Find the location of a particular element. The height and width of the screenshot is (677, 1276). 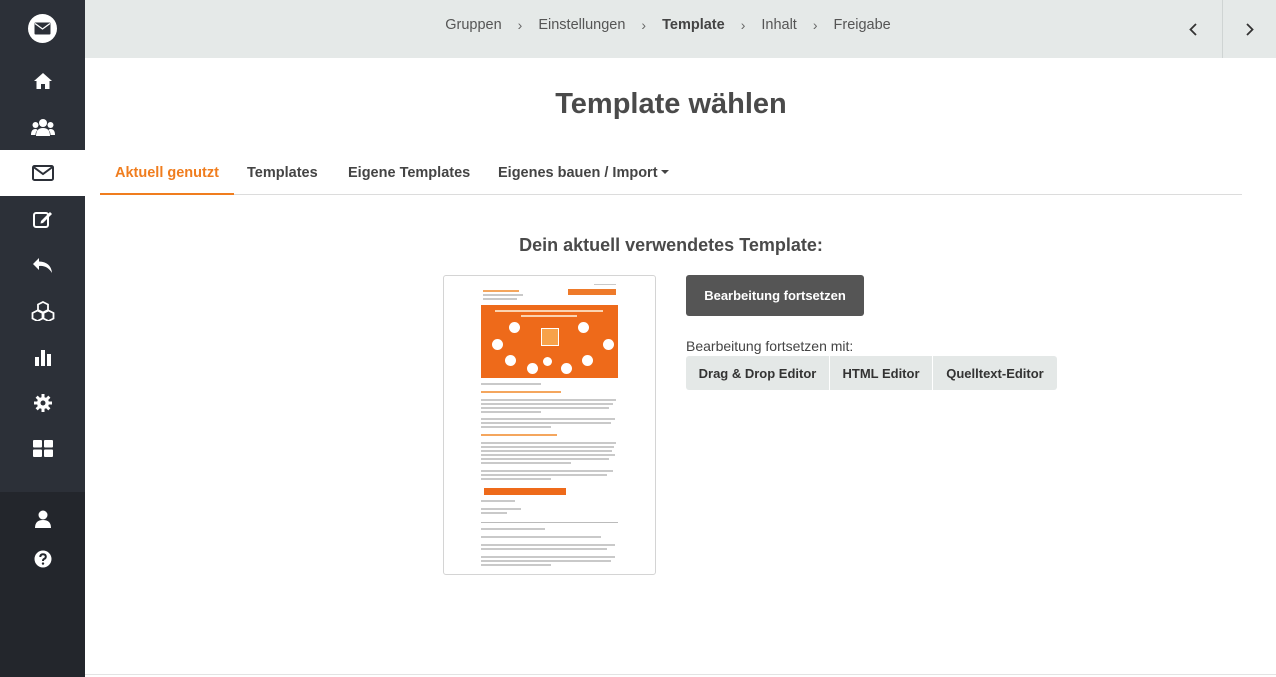

home-icon is located at coordinates (42, 81).